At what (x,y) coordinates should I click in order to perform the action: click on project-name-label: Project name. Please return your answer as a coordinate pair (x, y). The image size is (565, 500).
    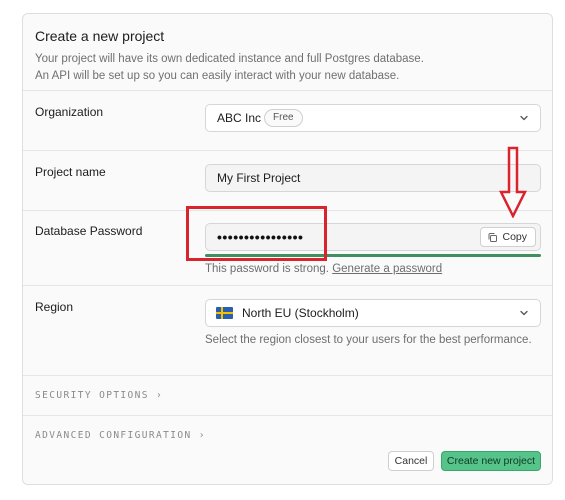
    Looking at the image, I should click on (70, 172).